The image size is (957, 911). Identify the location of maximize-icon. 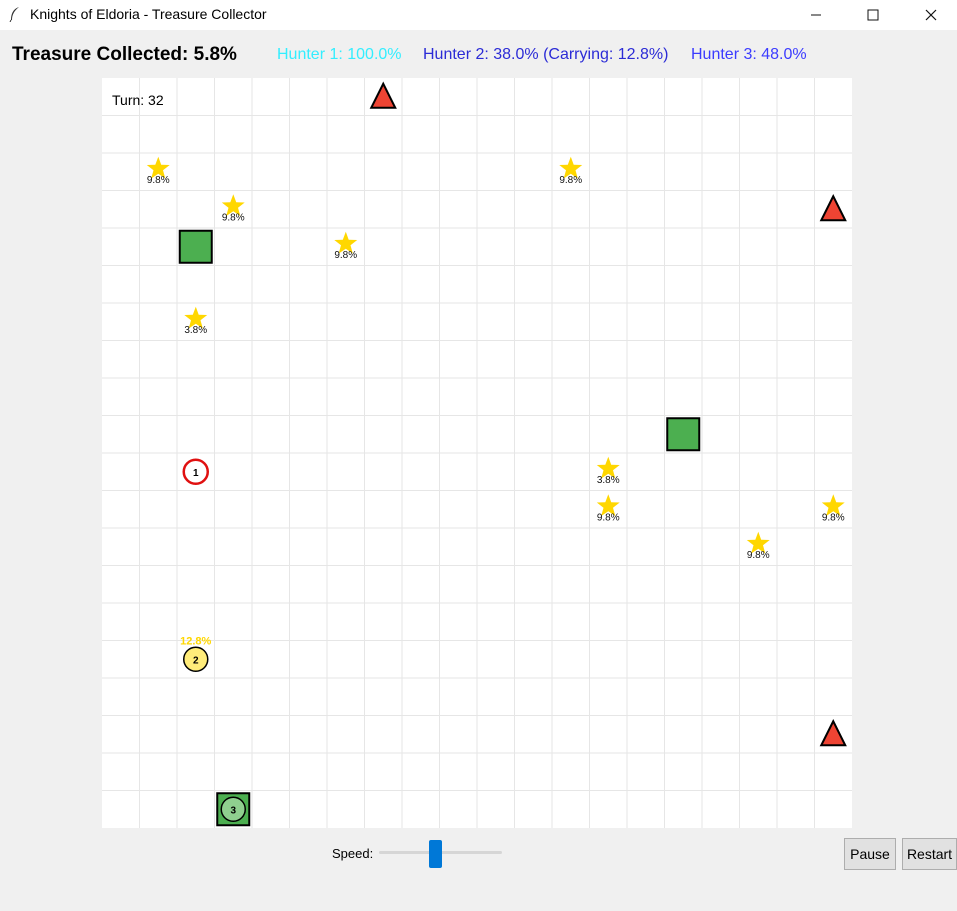
(873, 15).